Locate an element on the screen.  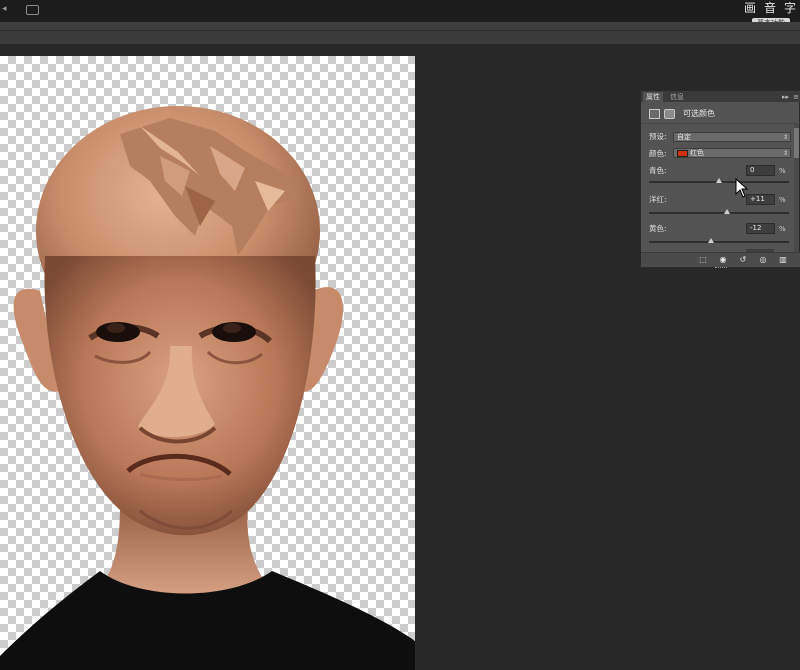
preset-dropdown: 自定 ⇕ is located at coordinates (732, 137).